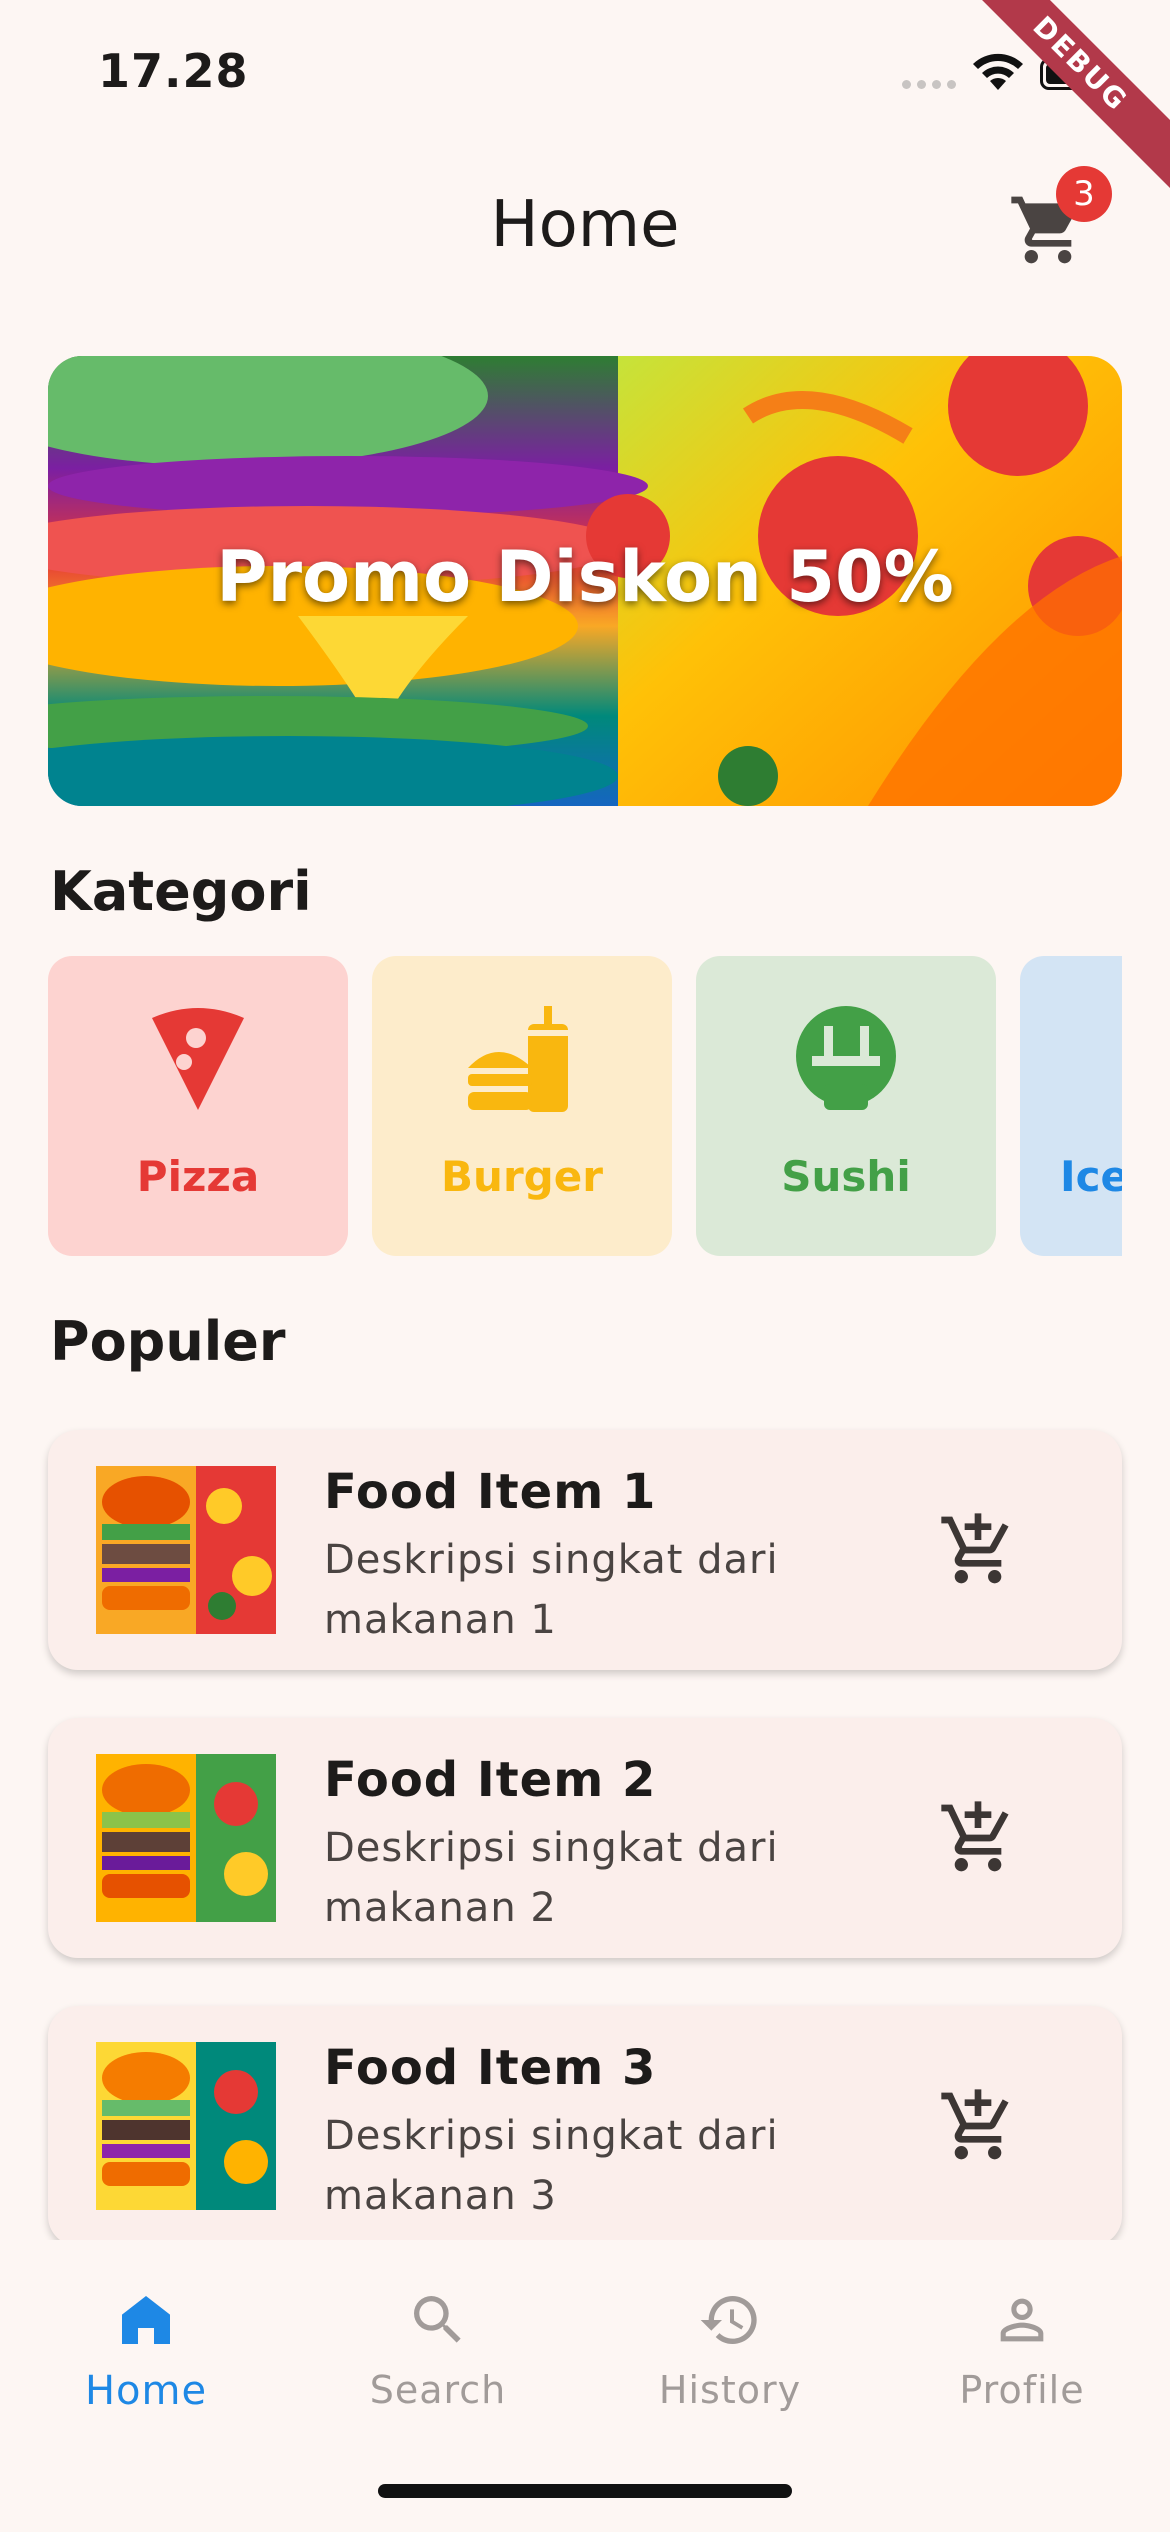 Image resolution: width=1170 pixels, height=2532 pixels. What do you see at coordinates (522, 1176) in the screenshot?
I see `category-label: Burger` at bounding box center [522, 1176].